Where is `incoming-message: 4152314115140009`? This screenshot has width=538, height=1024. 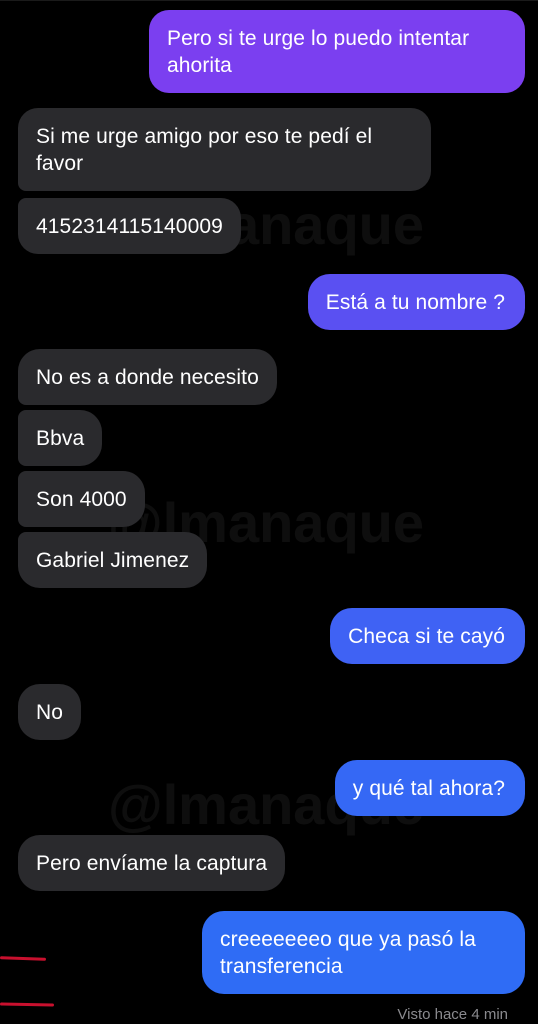
incoming-message: 4152314115140009 is located at coordinates (129, 226).